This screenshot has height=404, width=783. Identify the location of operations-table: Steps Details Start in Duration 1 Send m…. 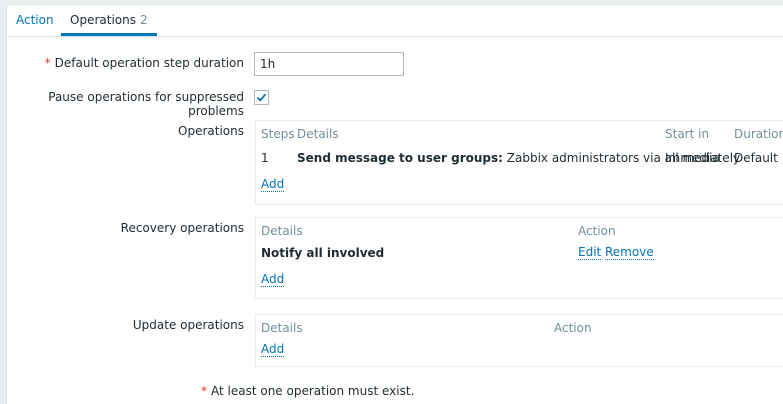
(519, 162).